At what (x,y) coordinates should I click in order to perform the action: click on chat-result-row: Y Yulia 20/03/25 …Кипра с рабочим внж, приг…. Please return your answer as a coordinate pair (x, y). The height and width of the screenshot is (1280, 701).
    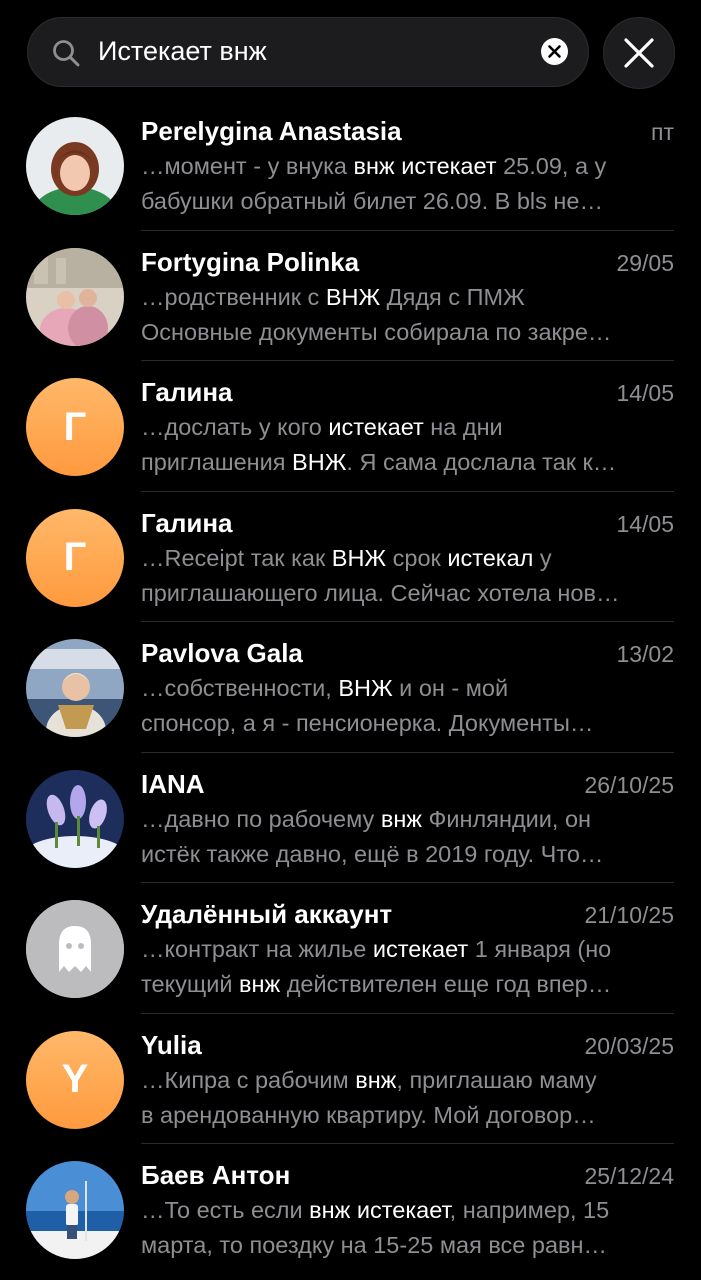
    Looking at the image, I should click on (350, 1079).